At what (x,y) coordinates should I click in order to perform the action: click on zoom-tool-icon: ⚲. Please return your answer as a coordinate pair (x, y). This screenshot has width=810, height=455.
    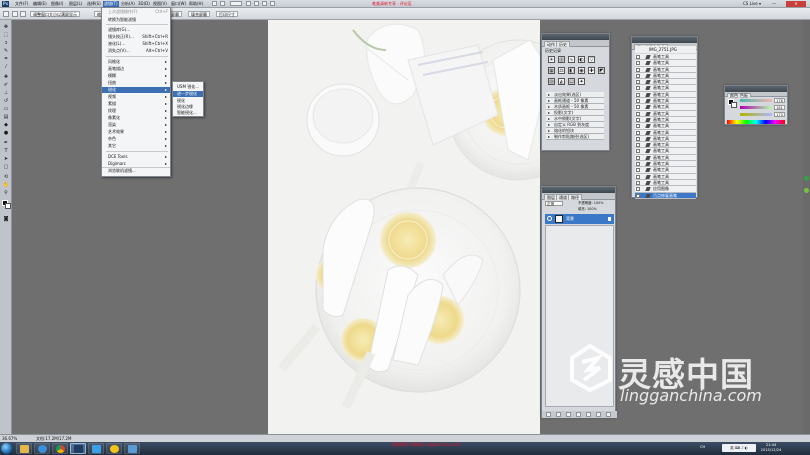
    Looking at the image, I should click on (6, 193).